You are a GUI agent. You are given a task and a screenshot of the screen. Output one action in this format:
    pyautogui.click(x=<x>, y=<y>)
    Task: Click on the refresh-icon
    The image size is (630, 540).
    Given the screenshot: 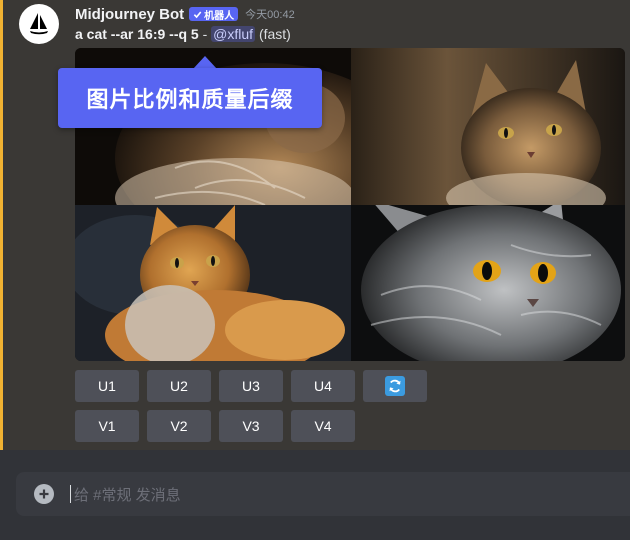 What is the action you would take?
    pyautogui.click(x=395, y=386)
    